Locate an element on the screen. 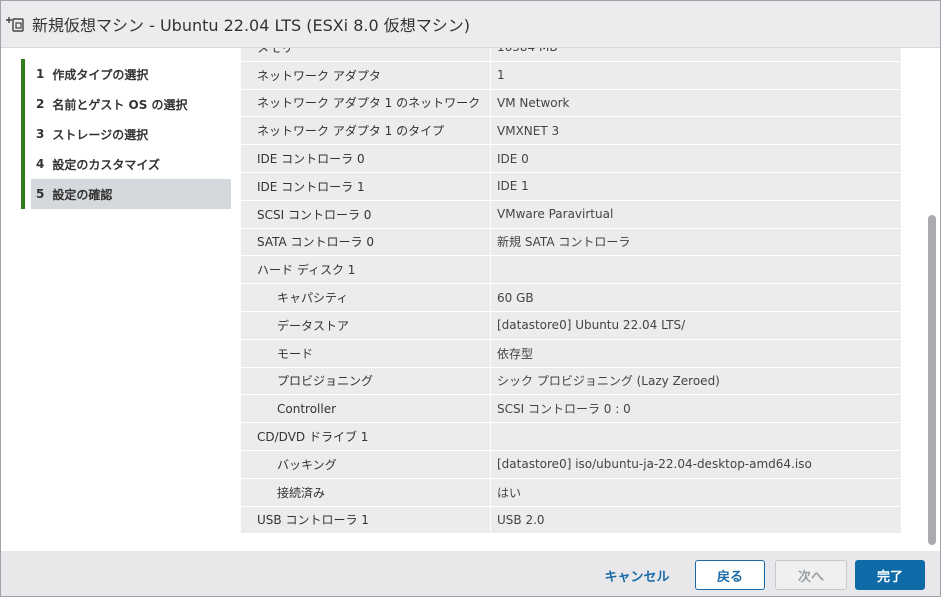 The image size is (941, 597). summary-row: USB コントローラ 1 USB 2.0 is located at coordinates (571, 520).